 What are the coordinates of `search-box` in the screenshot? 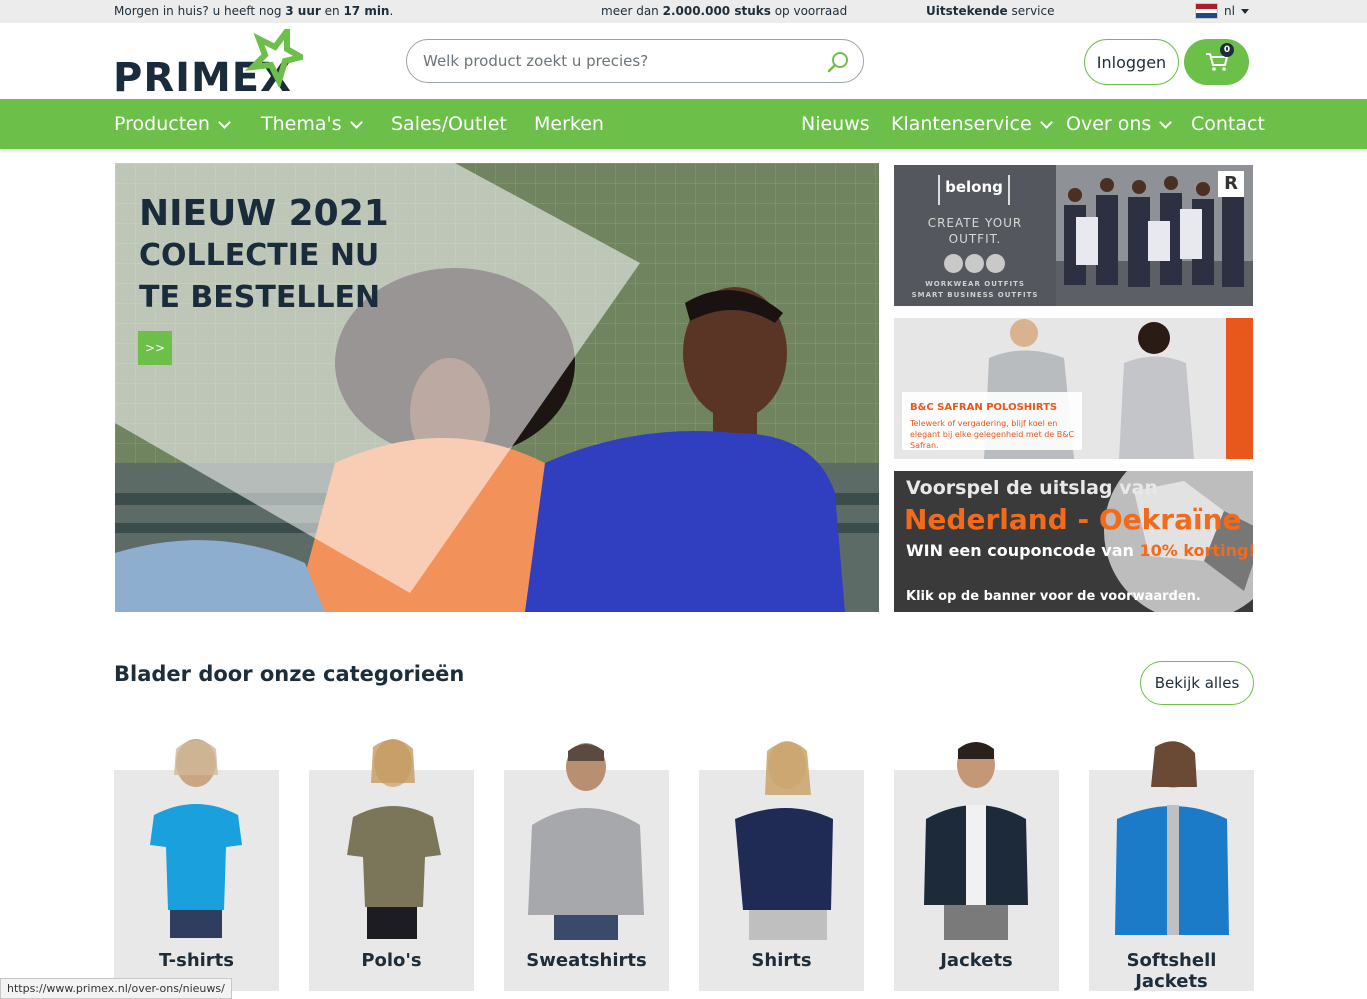 It's located at (635, 61).